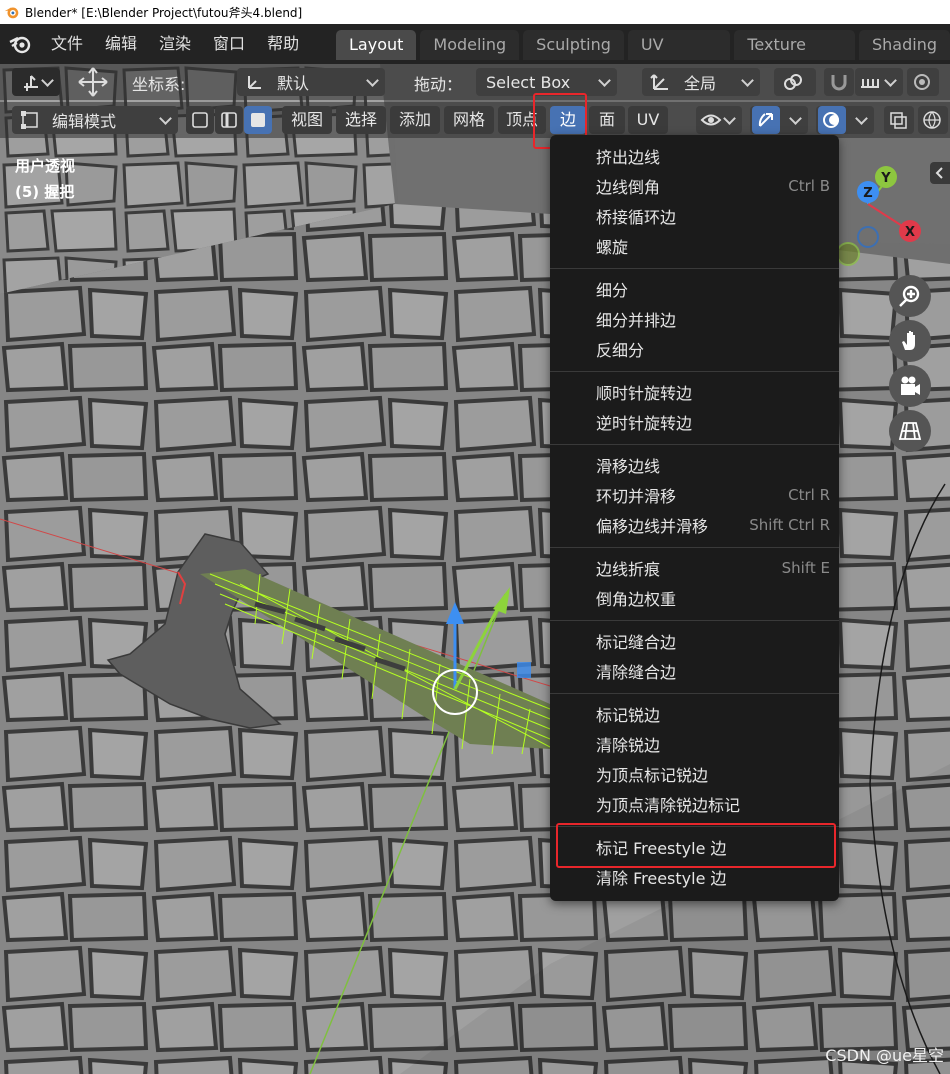  I want to click on tab-shading: Shading, so click(904, 45).